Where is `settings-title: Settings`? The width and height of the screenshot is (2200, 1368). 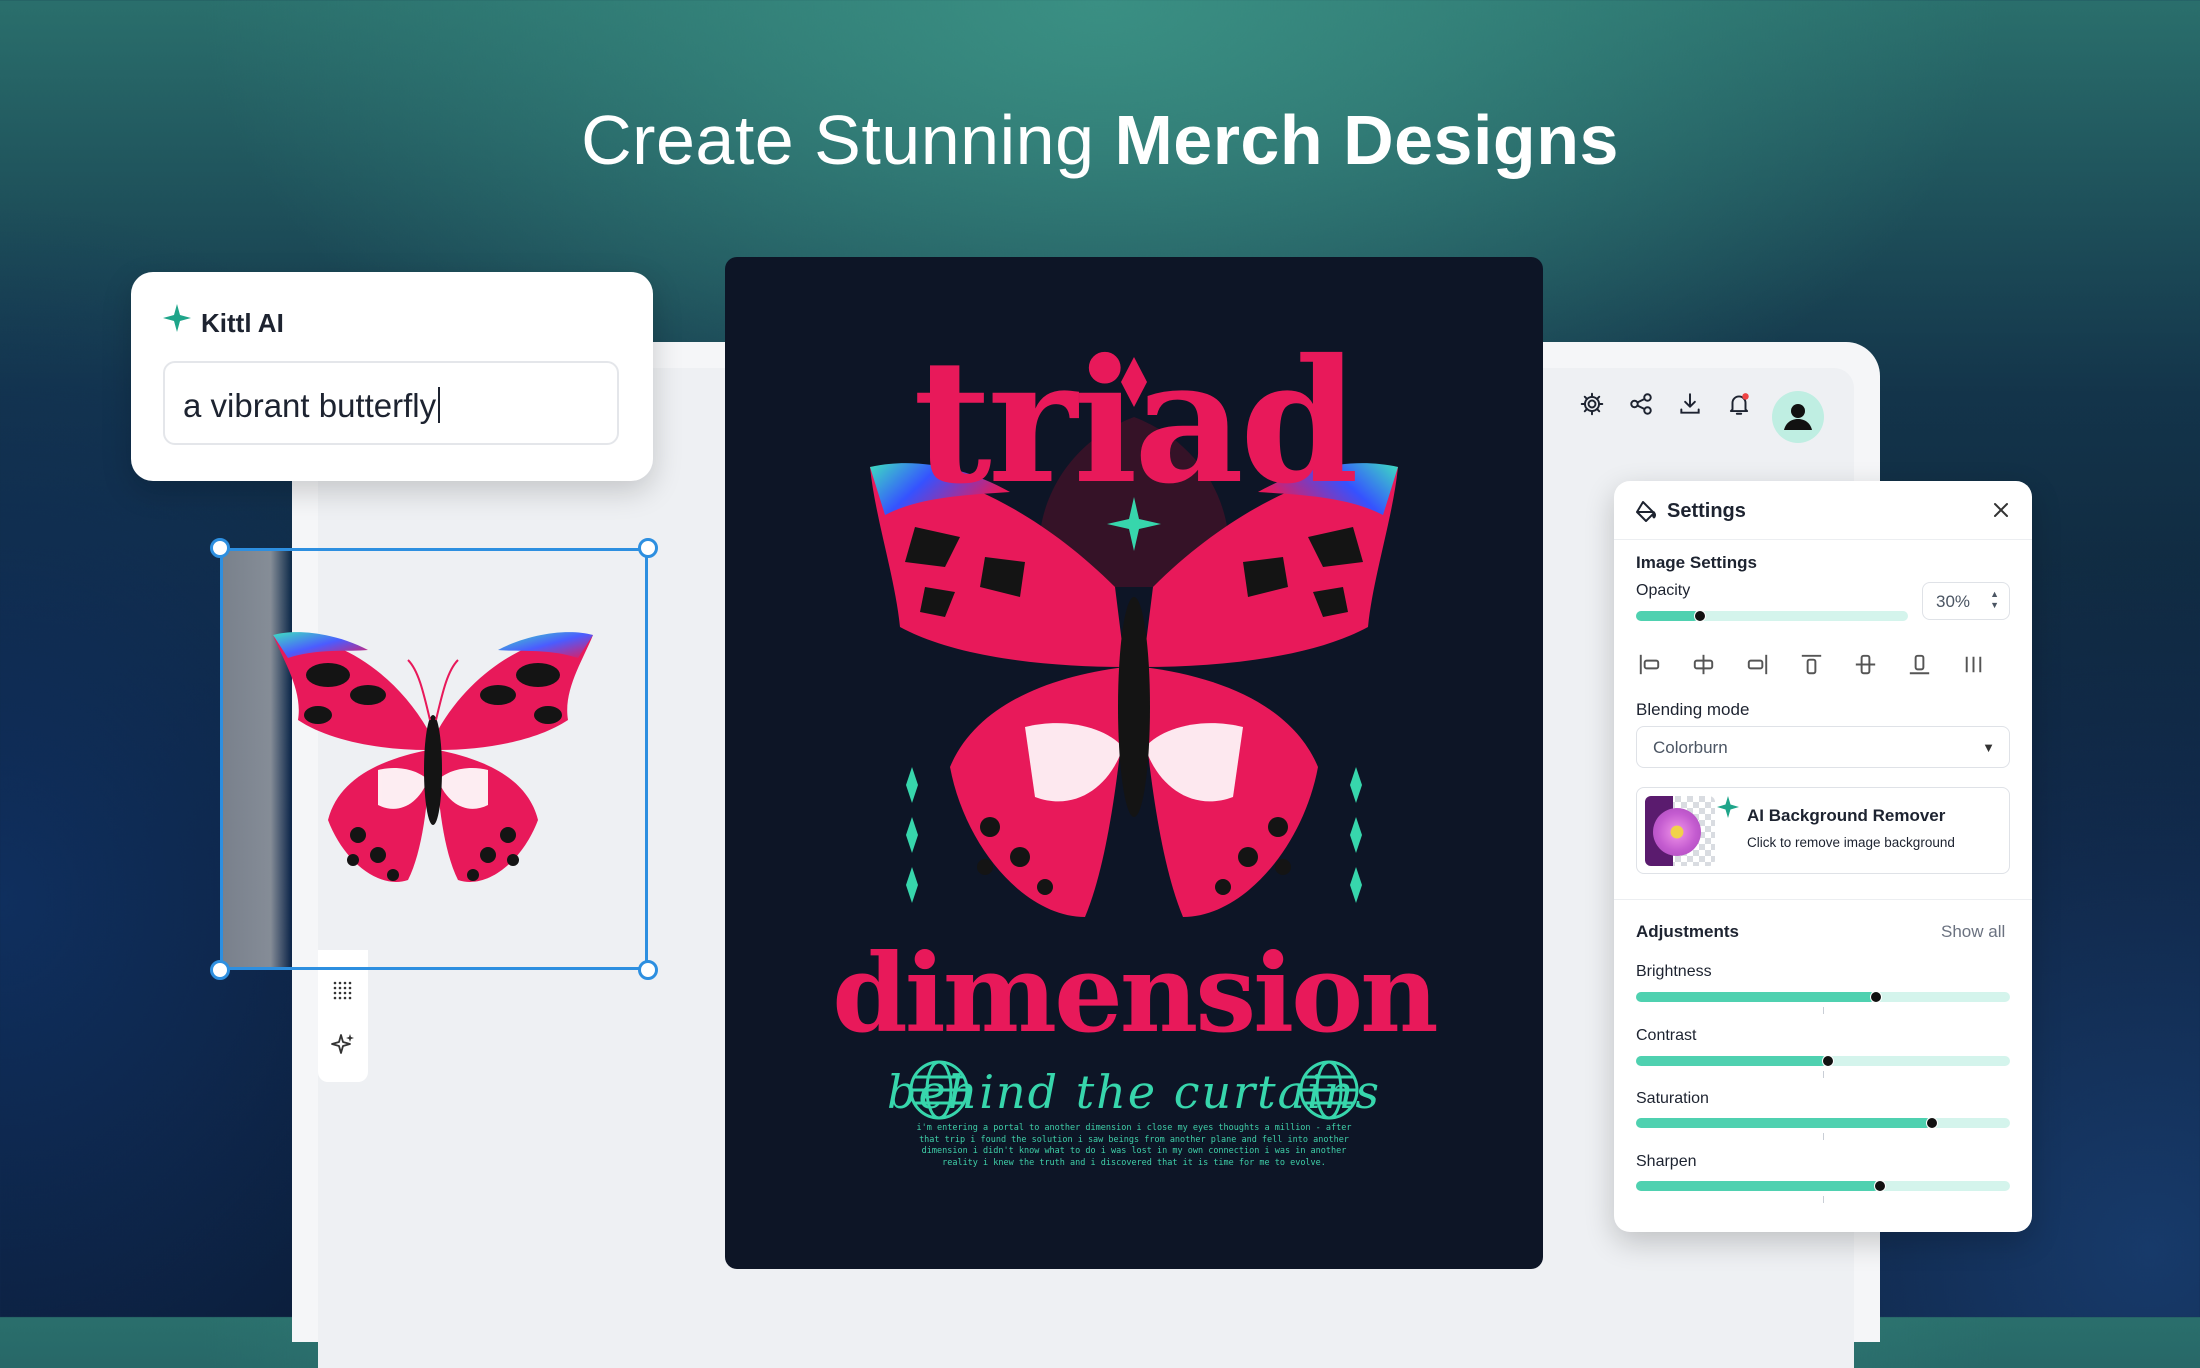
settings-title: Settings is located at coordinates (1706, 511).